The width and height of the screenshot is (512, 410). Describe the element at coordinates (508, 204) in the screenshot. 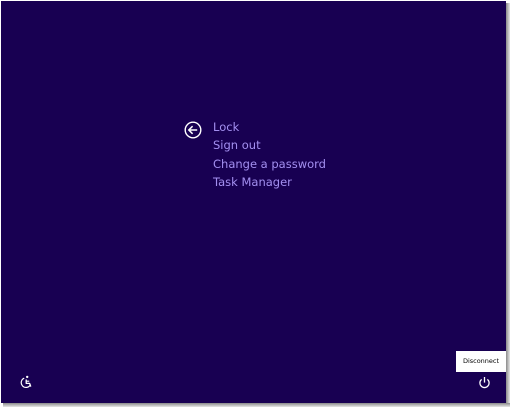

I see `frame-shadow-right` at that location.